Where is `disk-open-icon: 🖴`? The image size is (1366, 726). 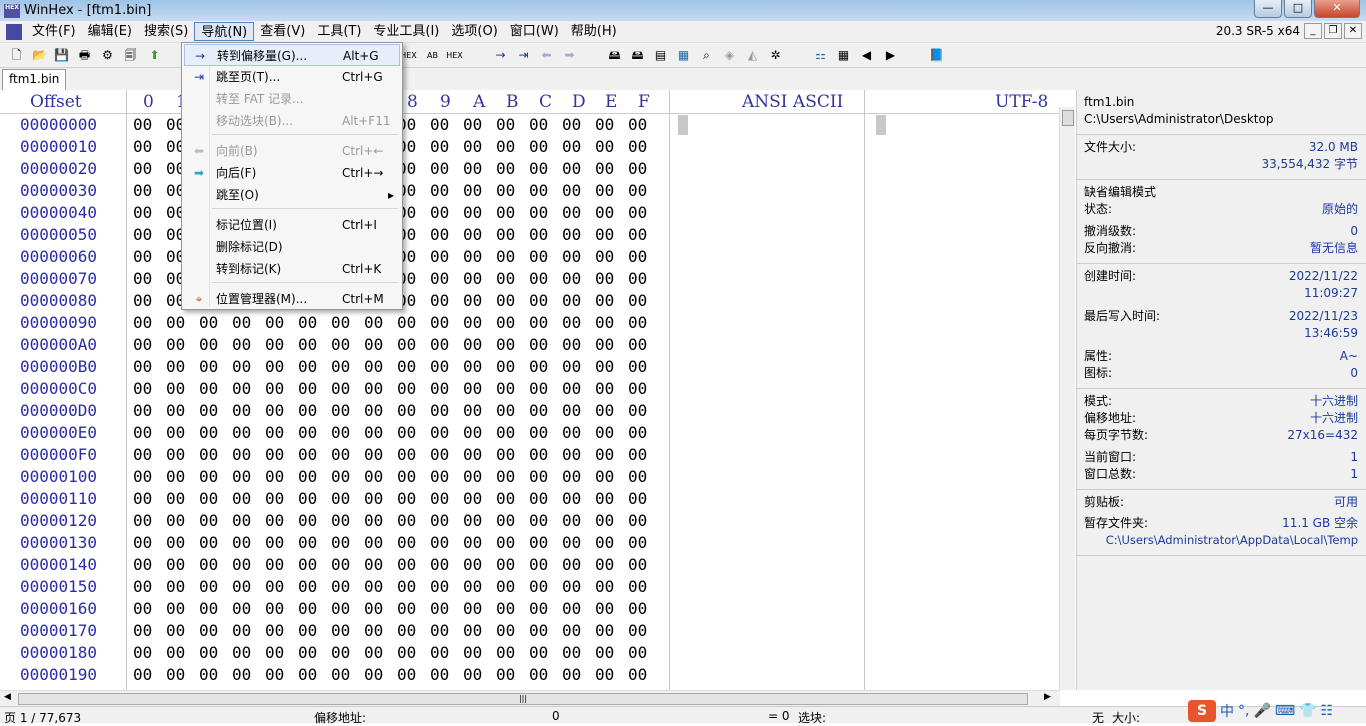
disk-open-icon: 🖴 is located at coordinates (637, 55).